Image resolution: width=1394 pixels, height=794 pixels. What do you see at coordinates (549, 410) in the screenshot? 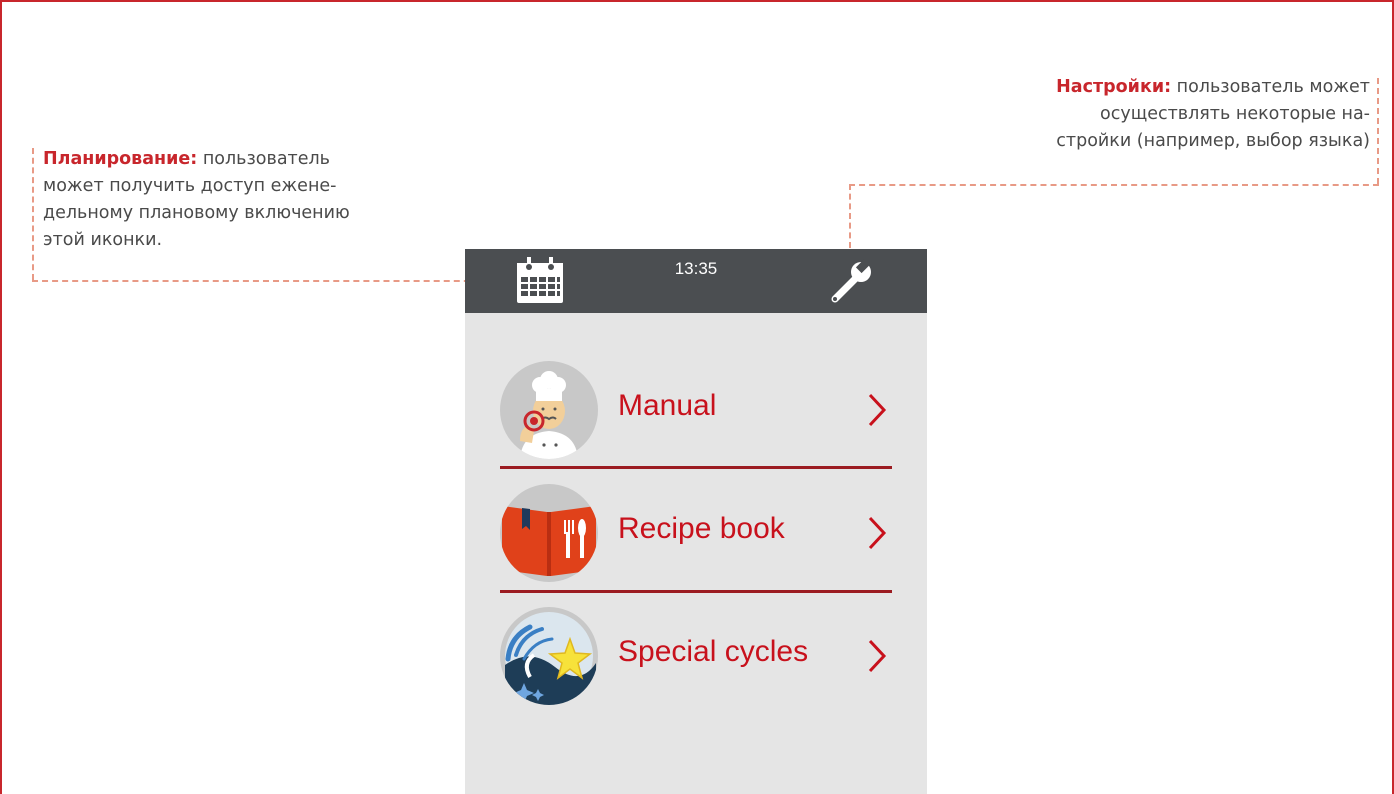
I see `chef-icon` at bounding box center [549, 410].